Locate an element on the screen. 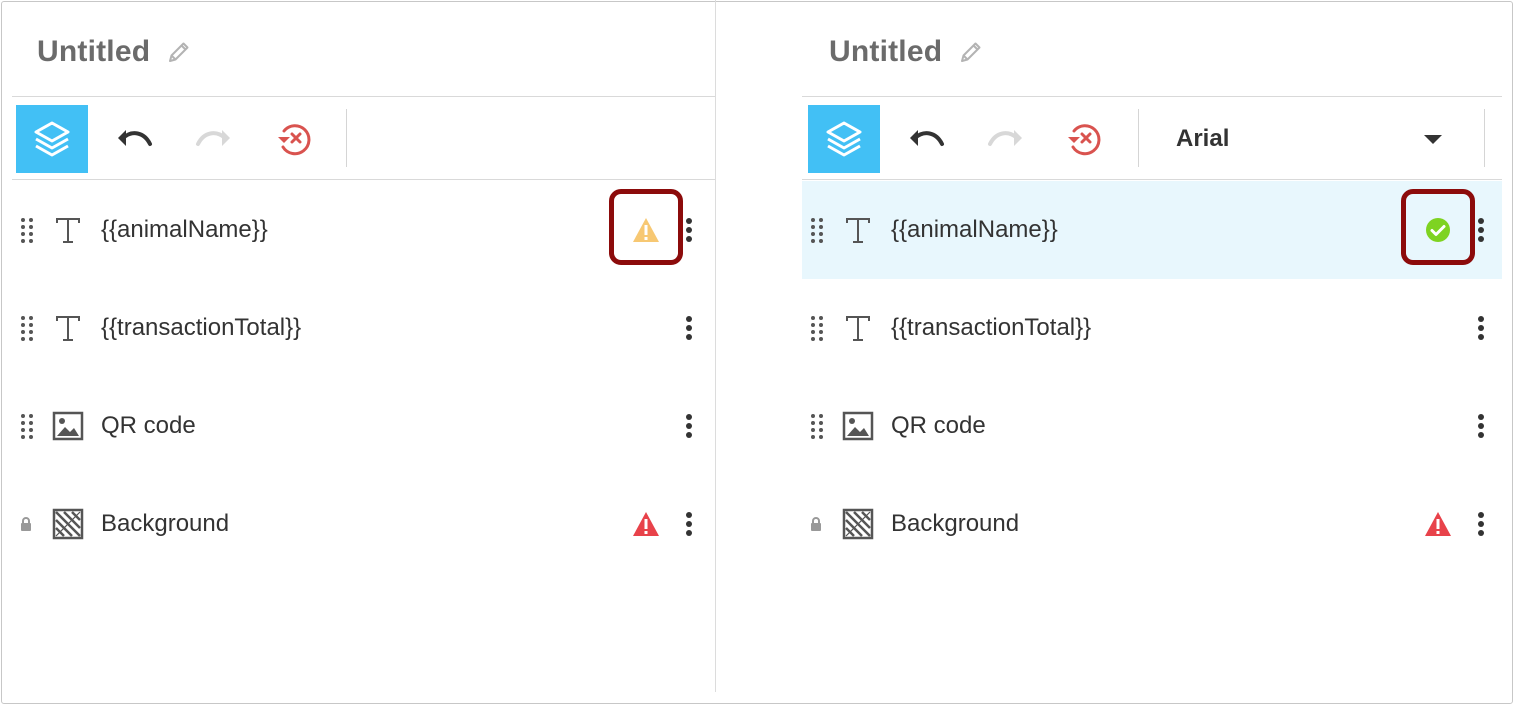  caret-down-icon is located at coordinates (1433, 139).